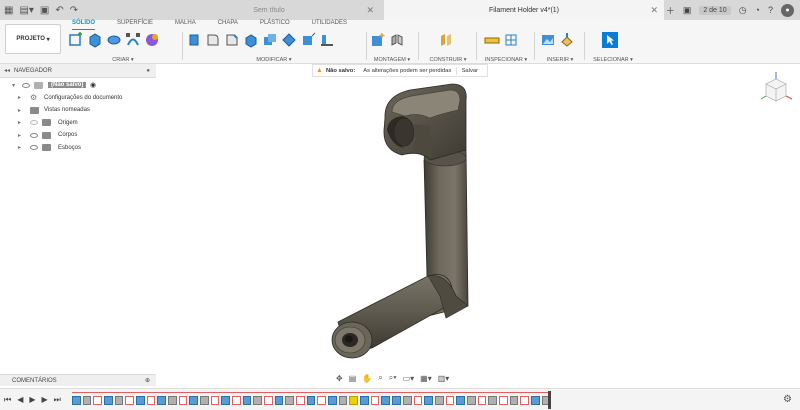  I want to click on pan-icon: ✋, so click(367, 378).